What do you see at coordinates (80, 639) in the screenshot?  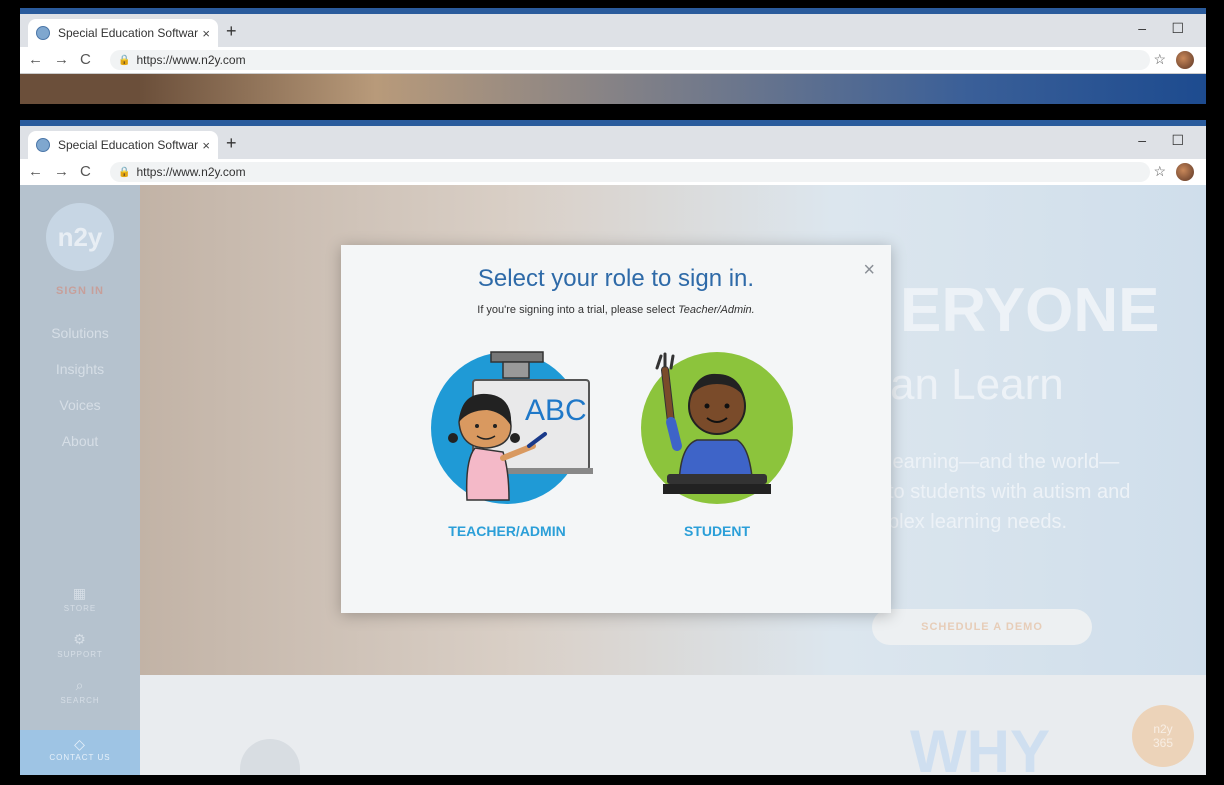 I see `gear-icon: ⚙` at bounding box center [80, 639].